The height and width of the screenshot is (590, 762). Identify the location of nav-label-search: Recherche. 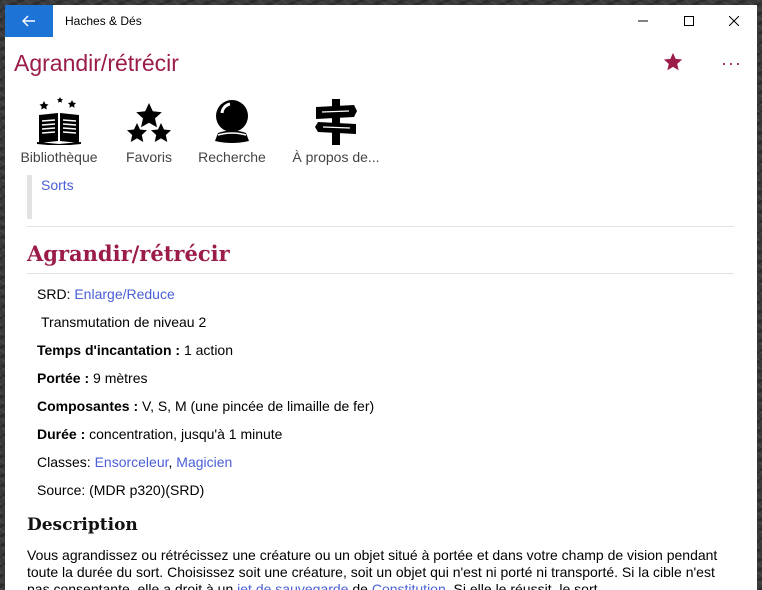
(232, 157).